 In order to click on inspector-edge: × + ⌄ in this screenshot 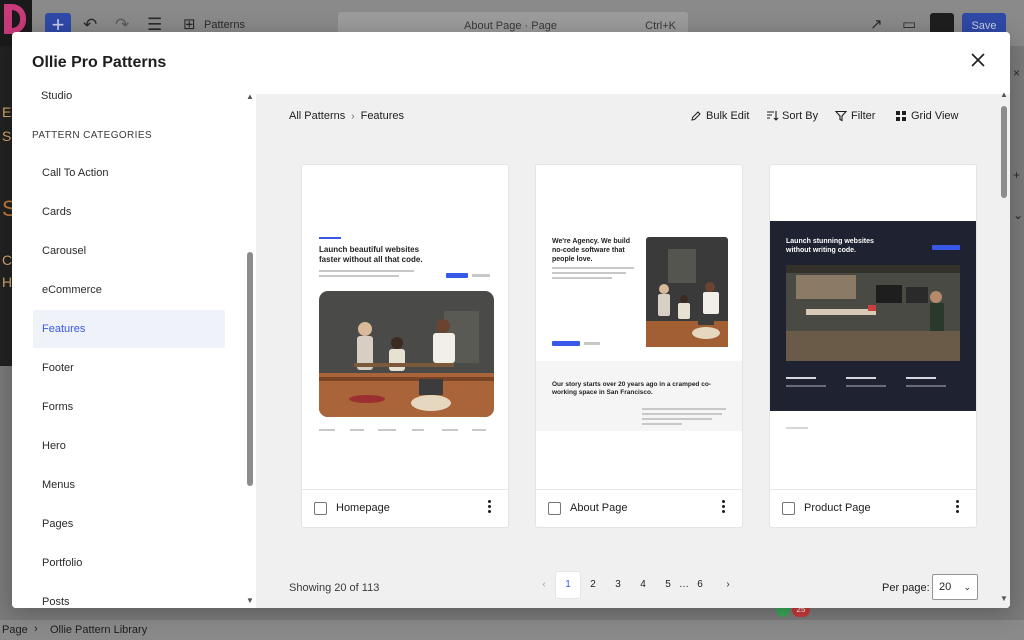, I will do `click(1018, 144)`.